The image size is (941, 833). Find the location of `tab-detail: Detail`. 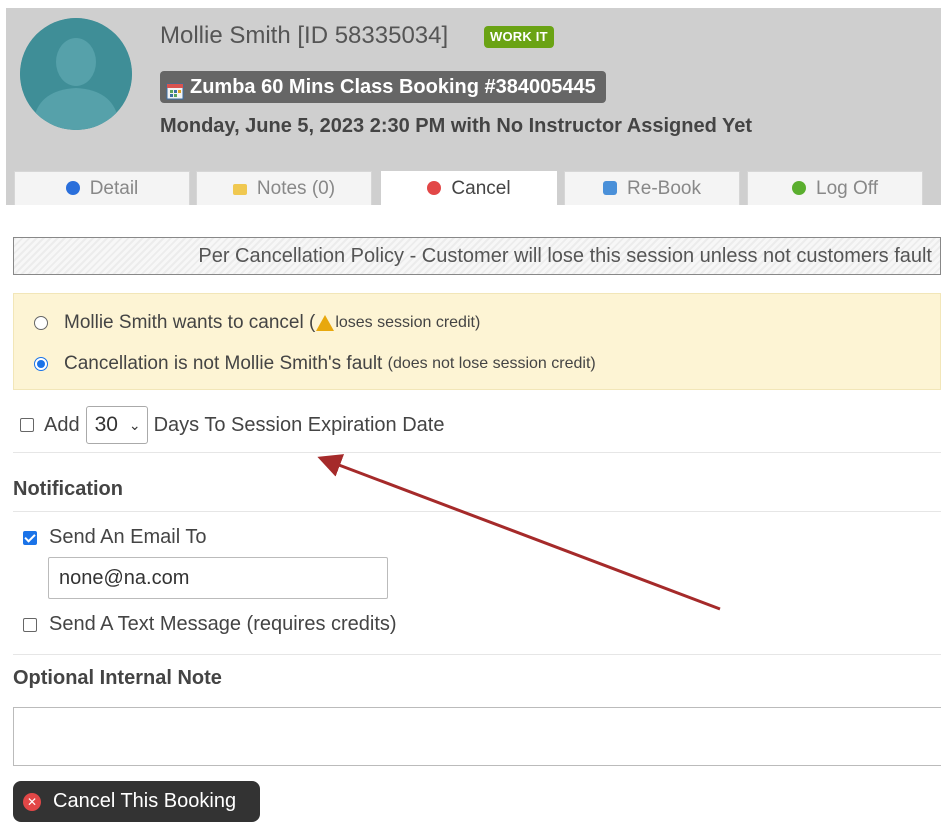

tab-detail: Detail is located at coordinates (102, 188).